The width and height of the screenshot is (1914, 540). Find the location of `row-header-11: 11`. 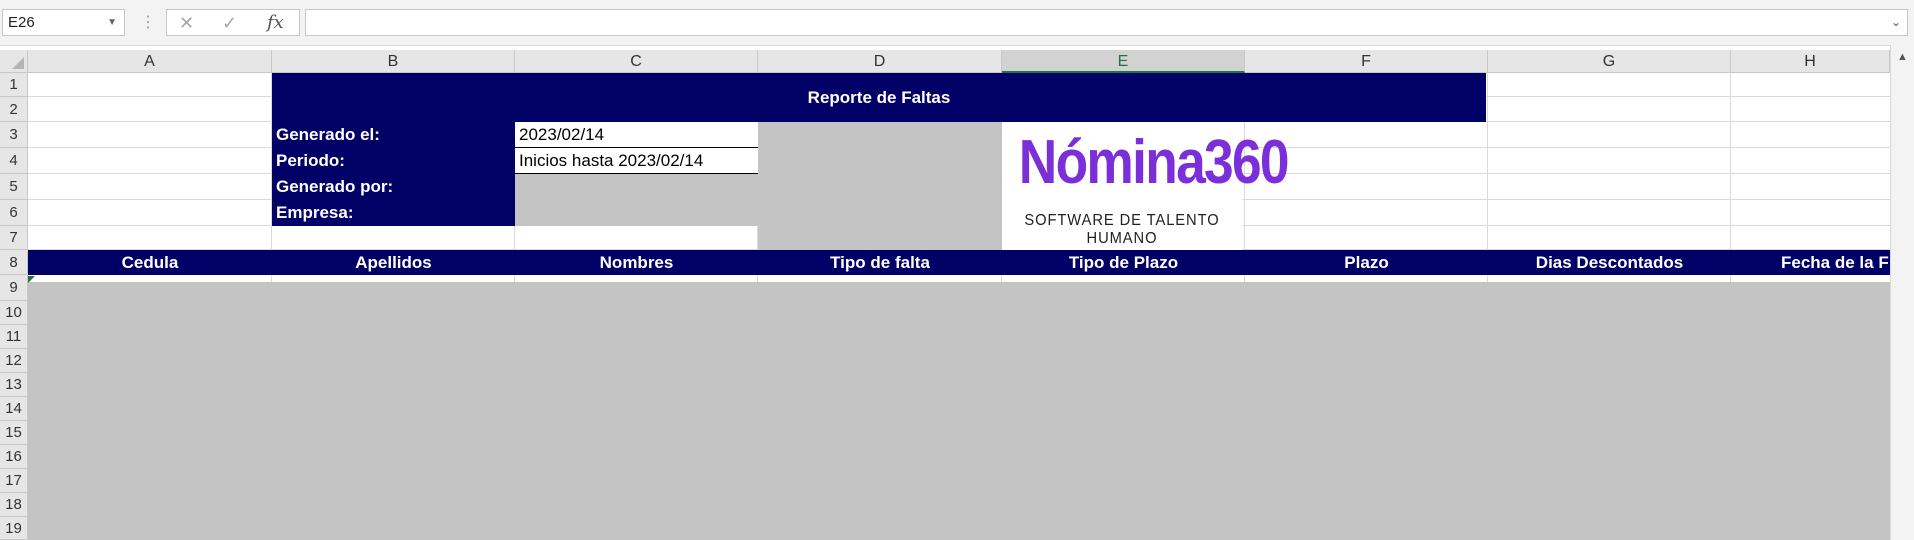

row-header-11: 11 is located at coordinates (14, 337).